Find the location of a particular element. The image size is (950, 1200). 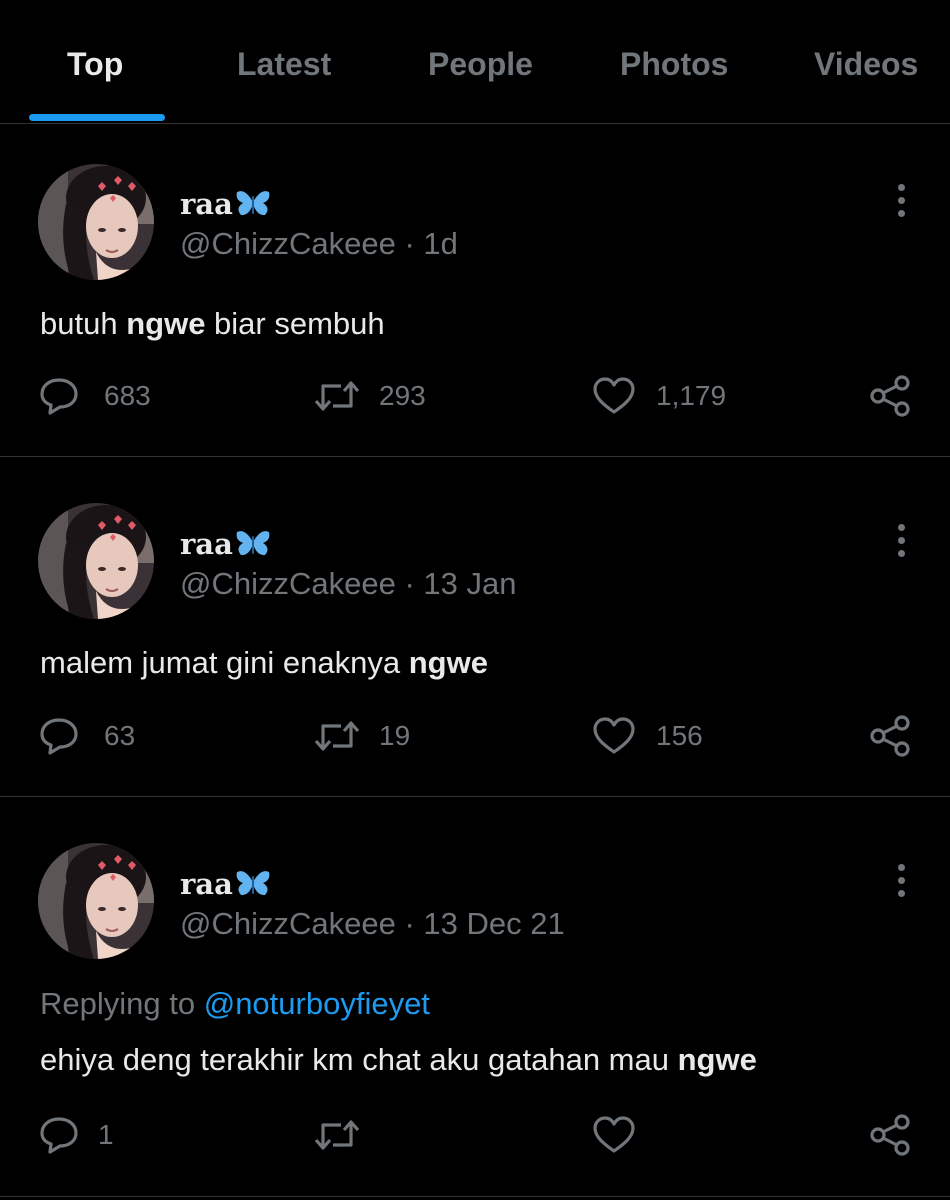

handle-and-time: @ChizzCakeee · 13 Jan is located at coordinates (348, 583).